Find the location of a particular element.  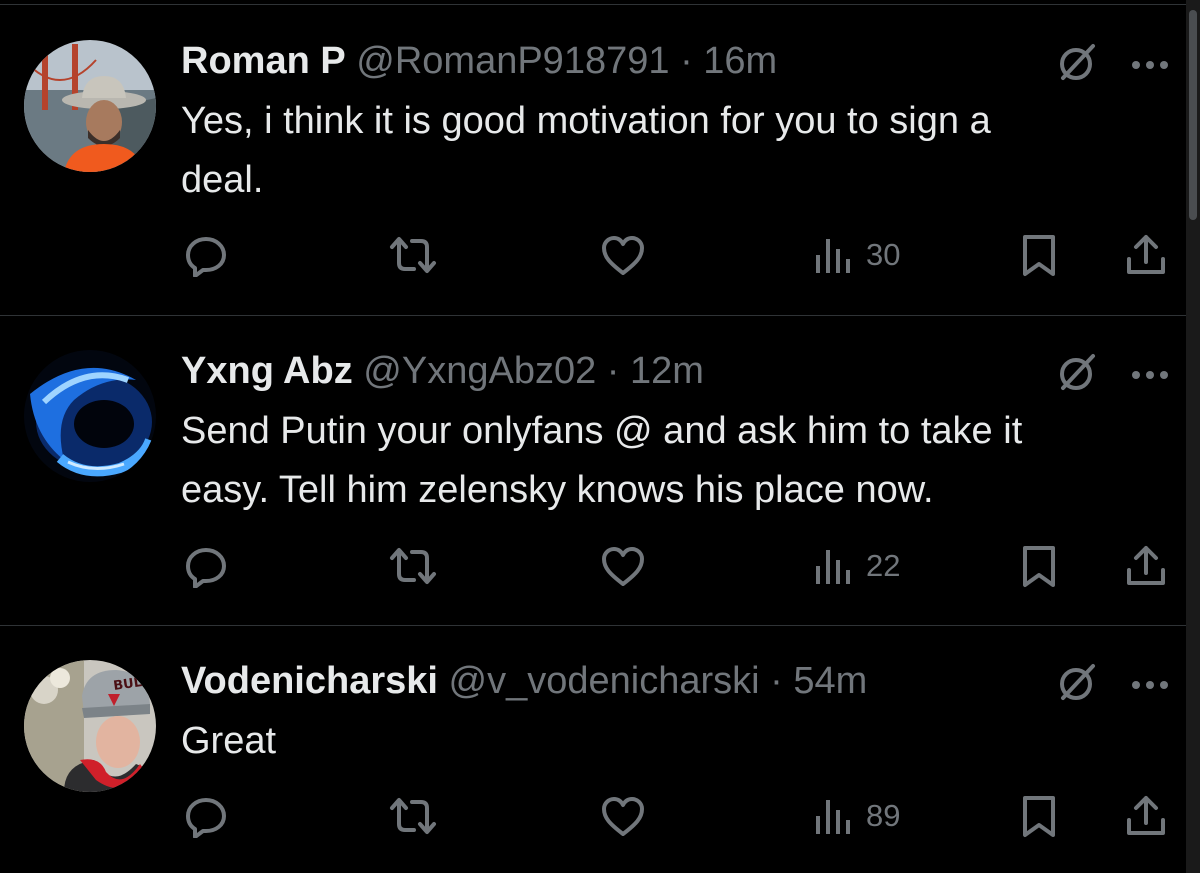

user-handle: @v_vodenicharski is located at coordinates (604, 681).